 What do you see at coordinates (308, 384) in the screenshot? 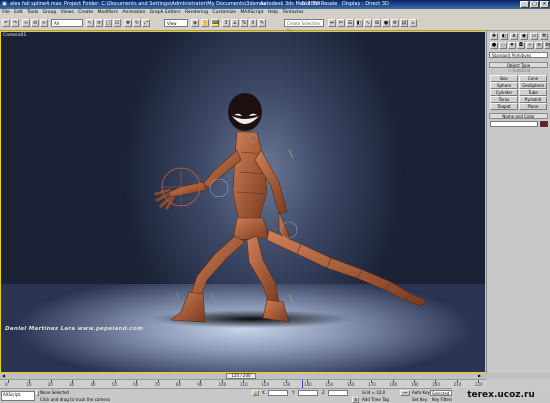
I see `track-tick-label: 140` at bounding box center [308, 384].